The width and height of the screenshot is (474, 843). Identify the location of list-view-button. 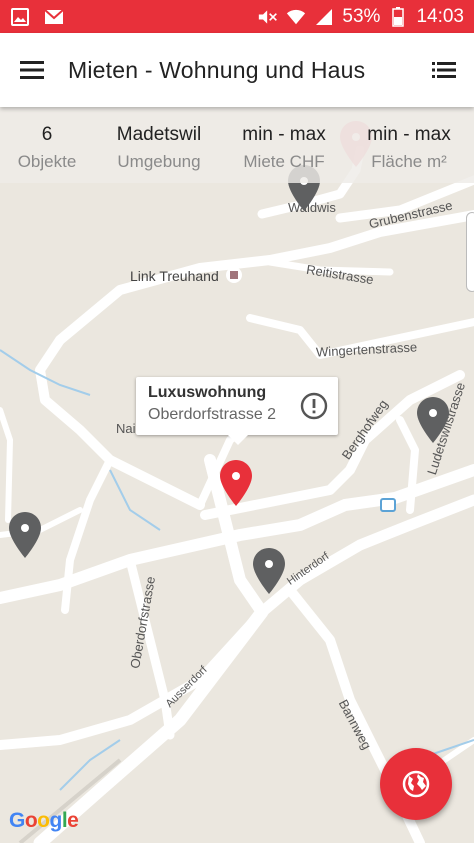
(444, 70).